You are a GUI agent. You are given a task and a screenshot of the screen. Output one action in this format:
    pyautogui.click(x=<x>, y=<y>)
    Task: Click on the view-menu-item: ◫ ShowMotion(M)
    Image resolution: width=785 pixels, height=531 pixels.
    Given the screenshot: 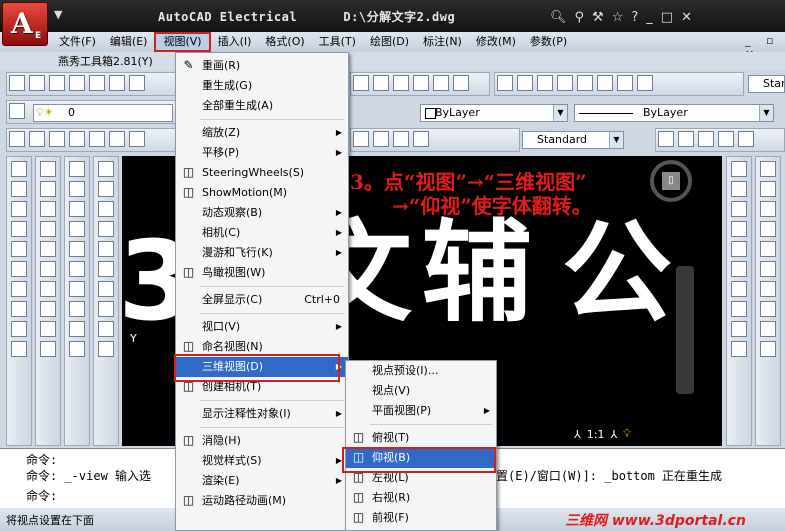 What is the action you would take?
    pyautogui.click(x=262, y=193)
    